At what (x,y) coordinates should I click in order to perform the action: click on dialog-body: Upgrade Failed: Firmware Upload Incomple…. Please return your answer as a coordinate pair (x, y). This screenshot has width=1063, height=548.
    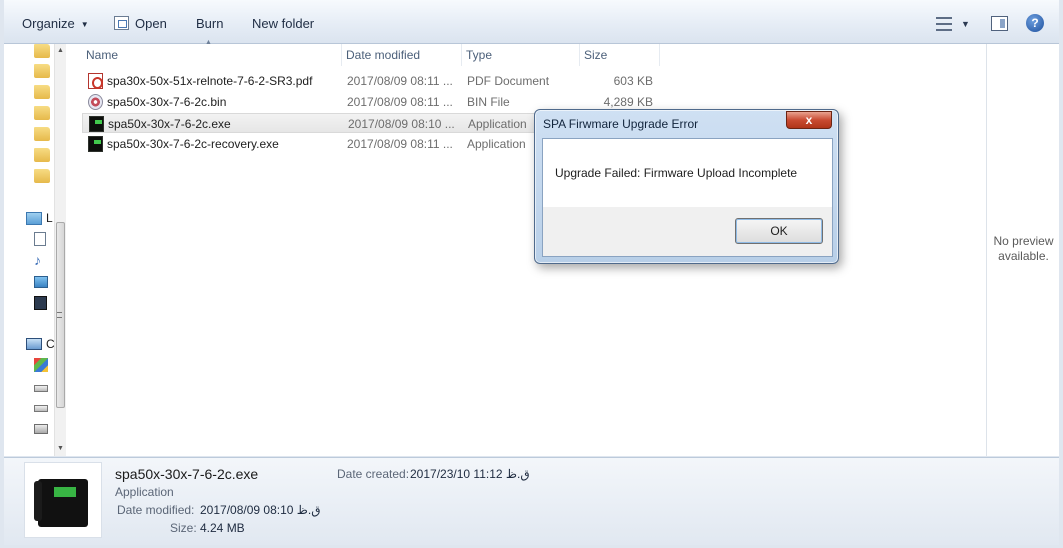
    Looking at the image, I should click on (687, 197).